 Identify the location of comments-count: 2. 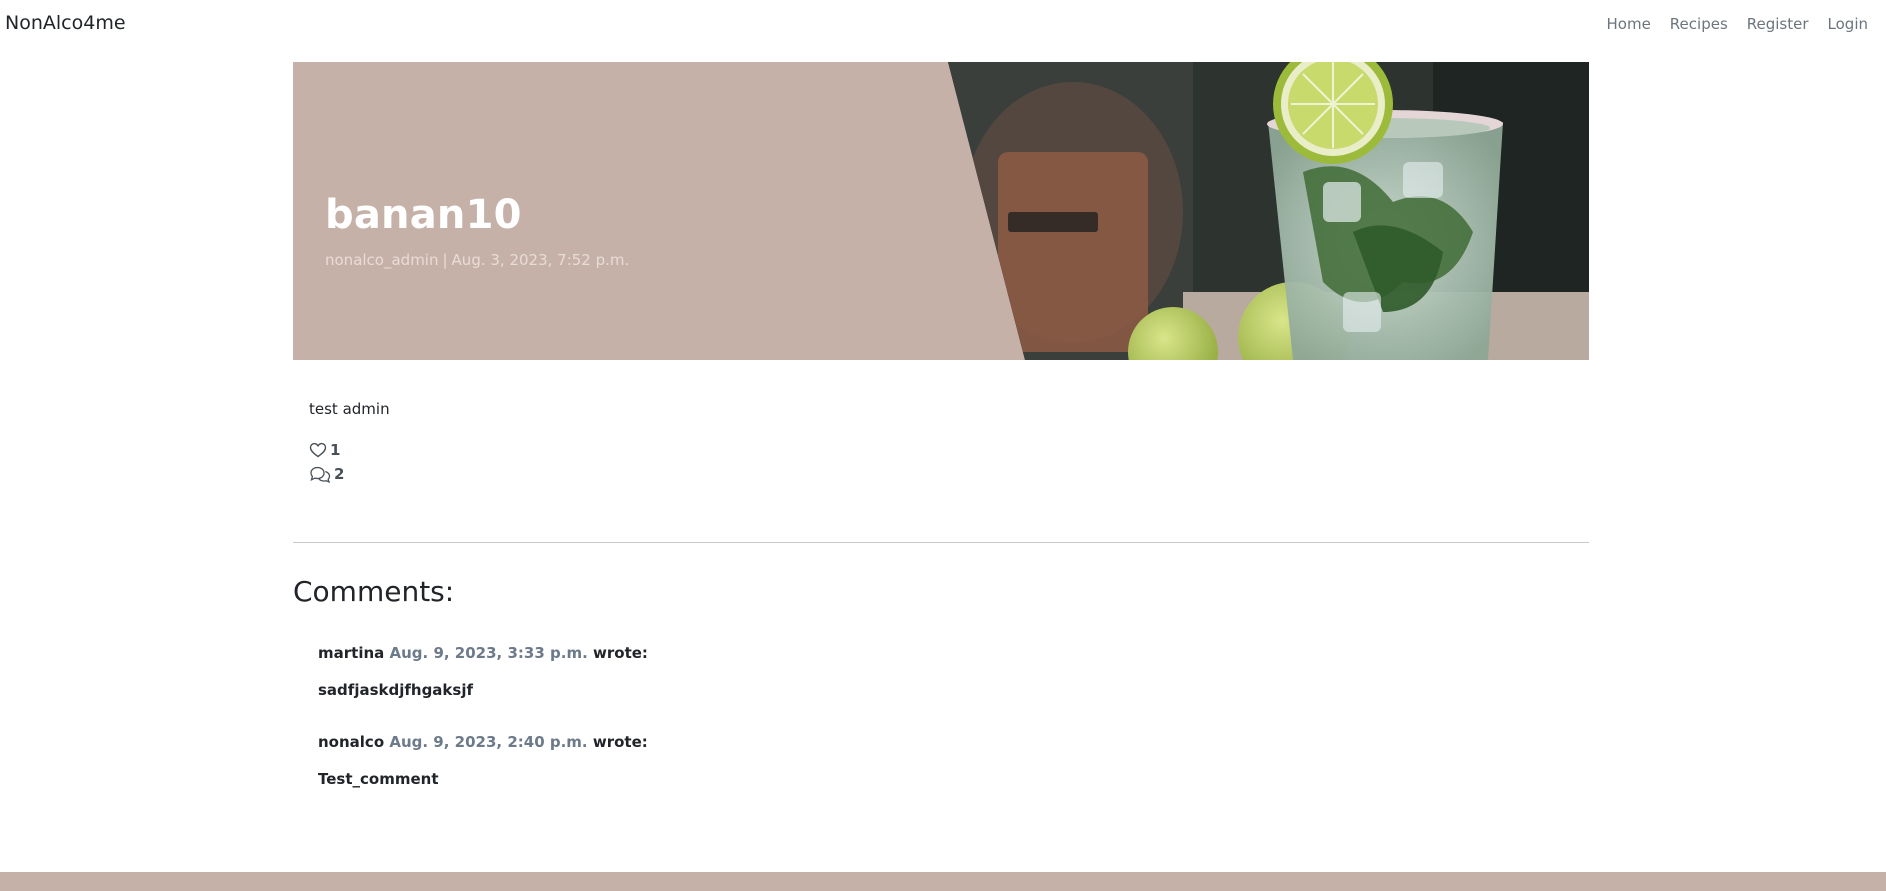
(339, 474).